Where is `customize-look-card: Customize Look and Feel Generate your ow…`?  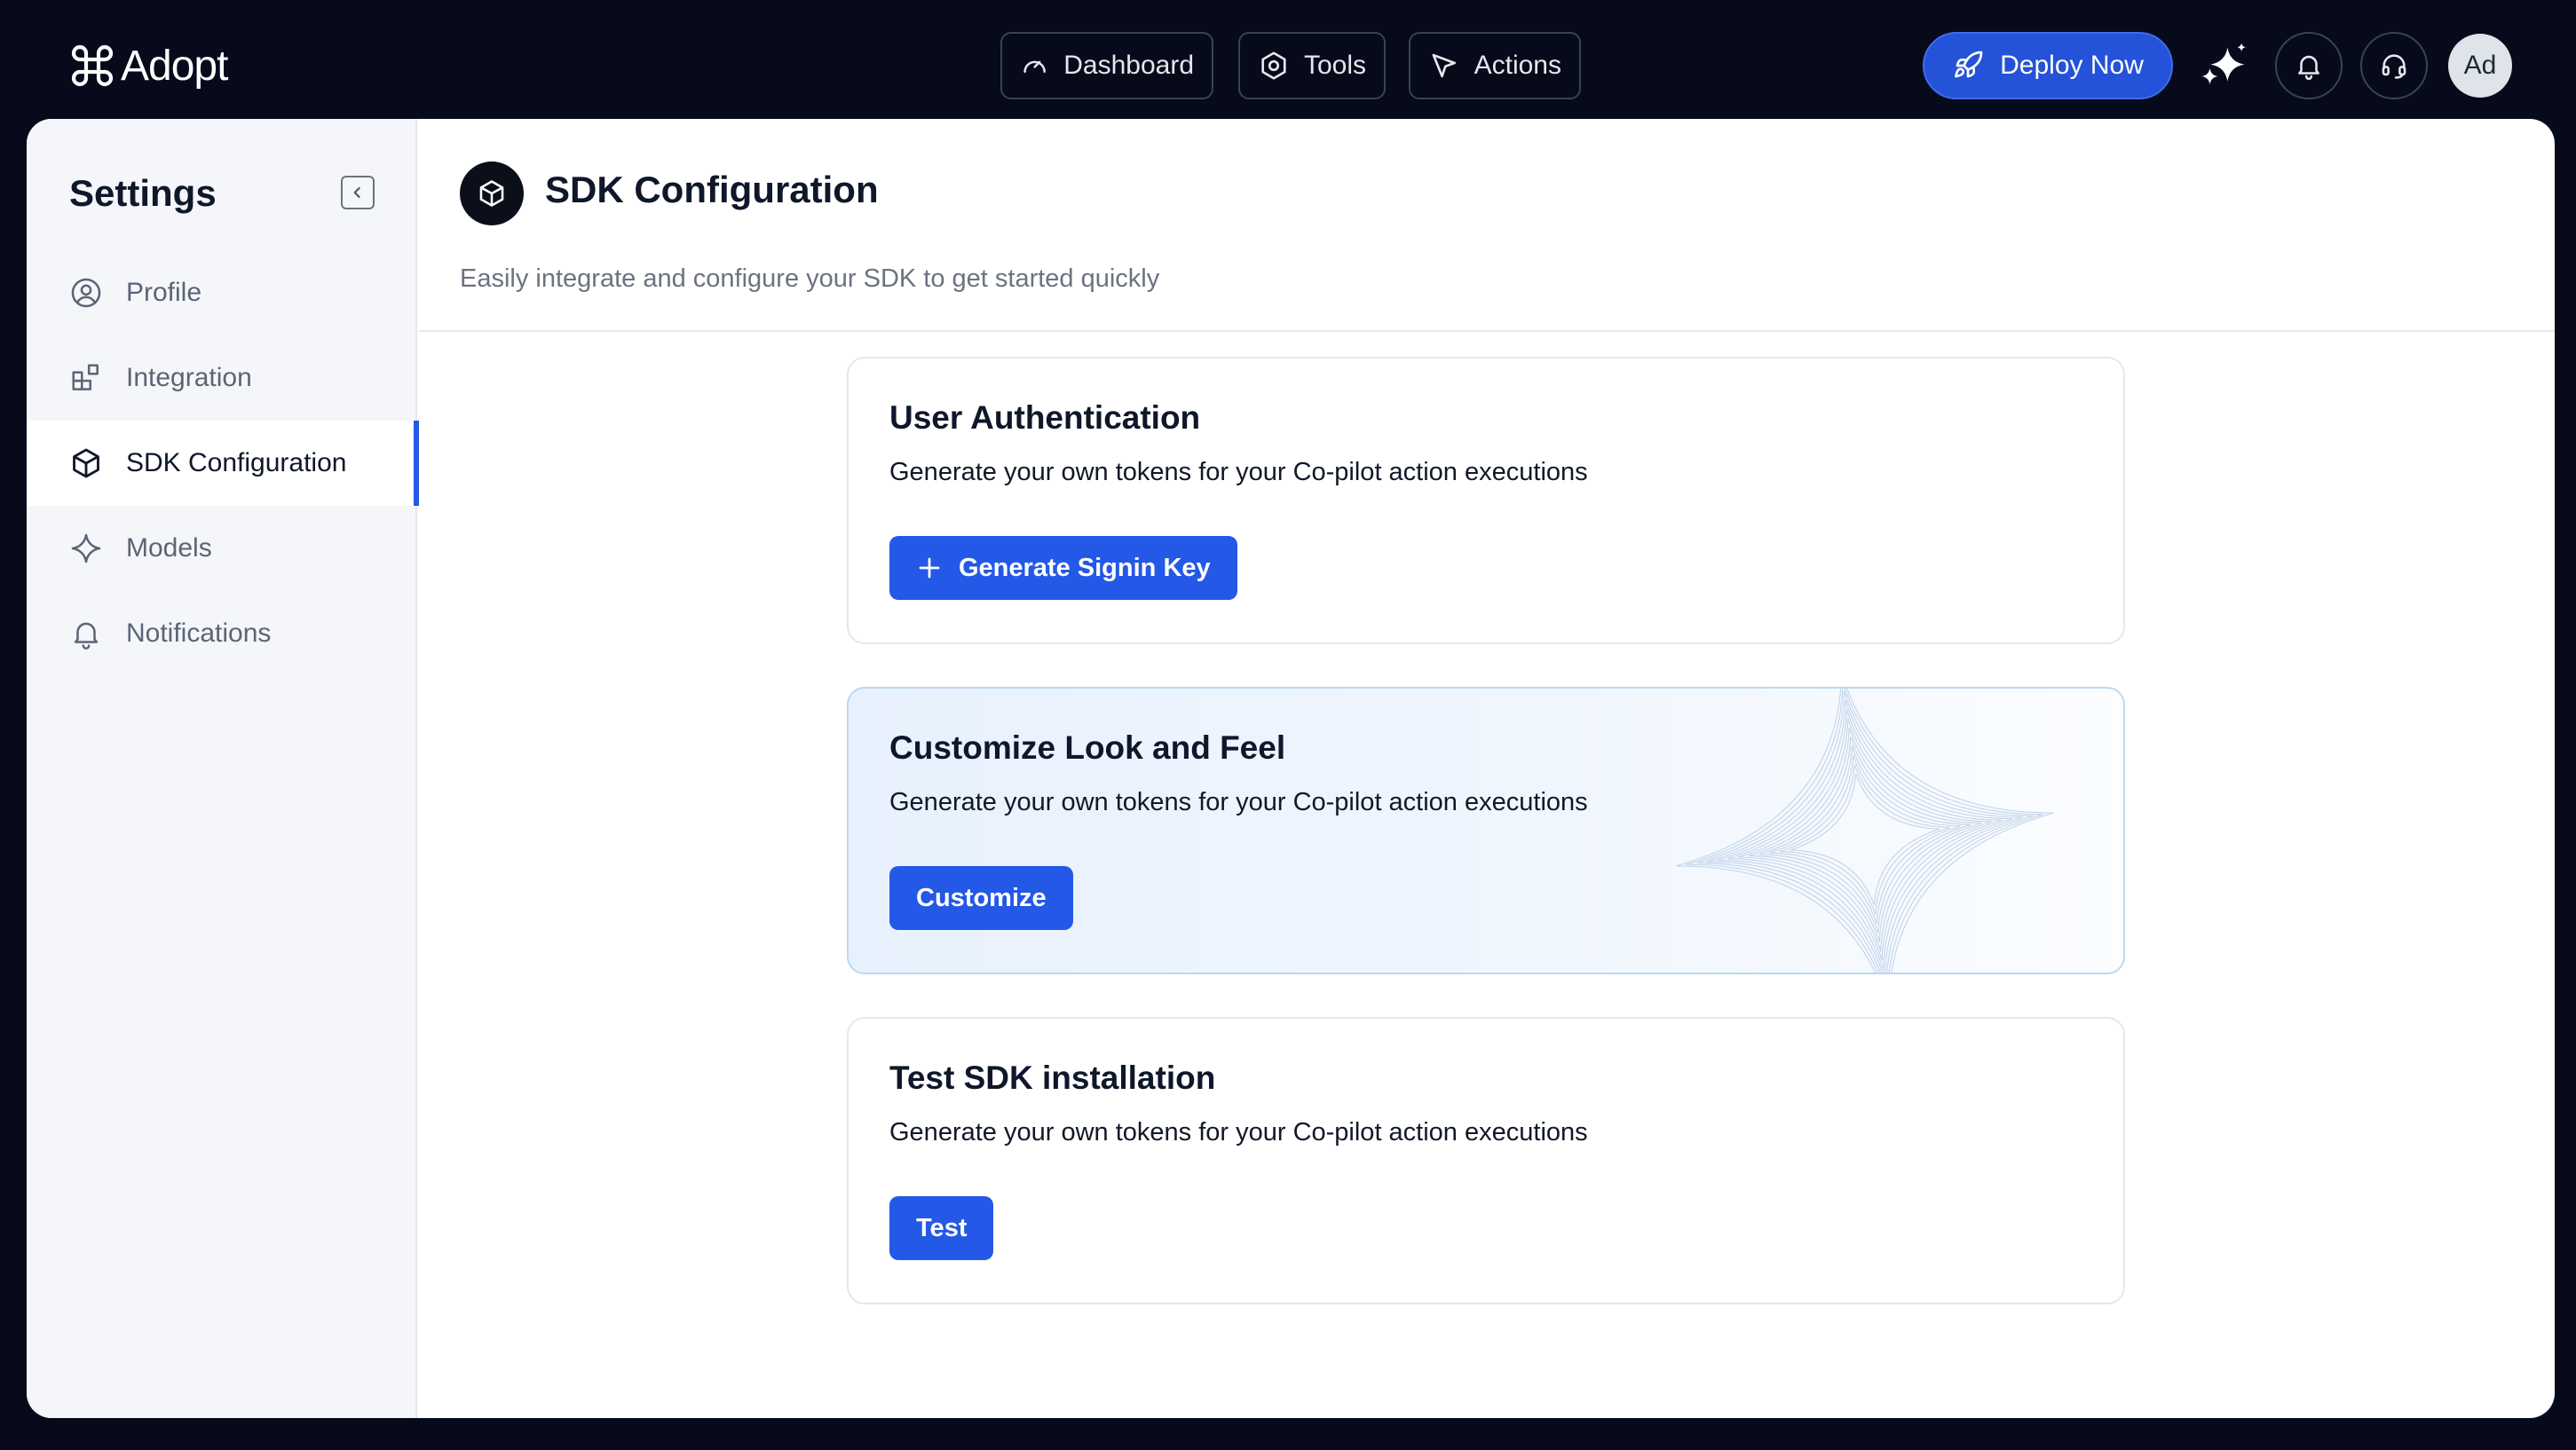
customize-look-card: Customize Look and Feel Generate your ow… is located at coordinates (1486, 830).